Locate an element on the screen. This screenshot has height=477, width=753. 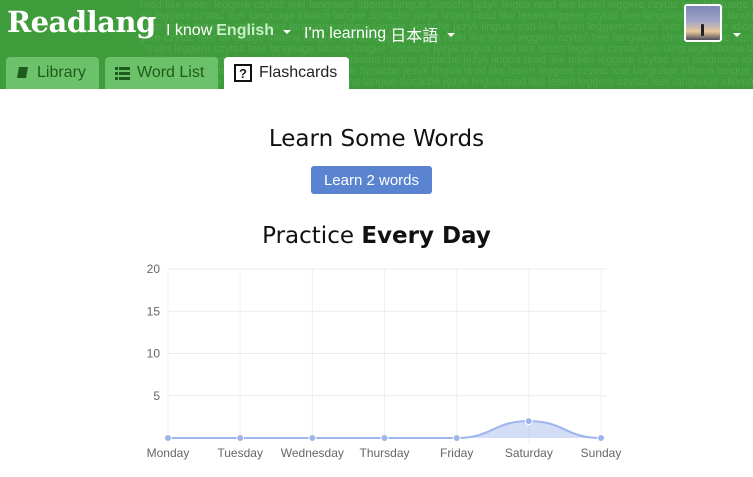
known-language-prefix: I know is located at coordinates (189, 30).